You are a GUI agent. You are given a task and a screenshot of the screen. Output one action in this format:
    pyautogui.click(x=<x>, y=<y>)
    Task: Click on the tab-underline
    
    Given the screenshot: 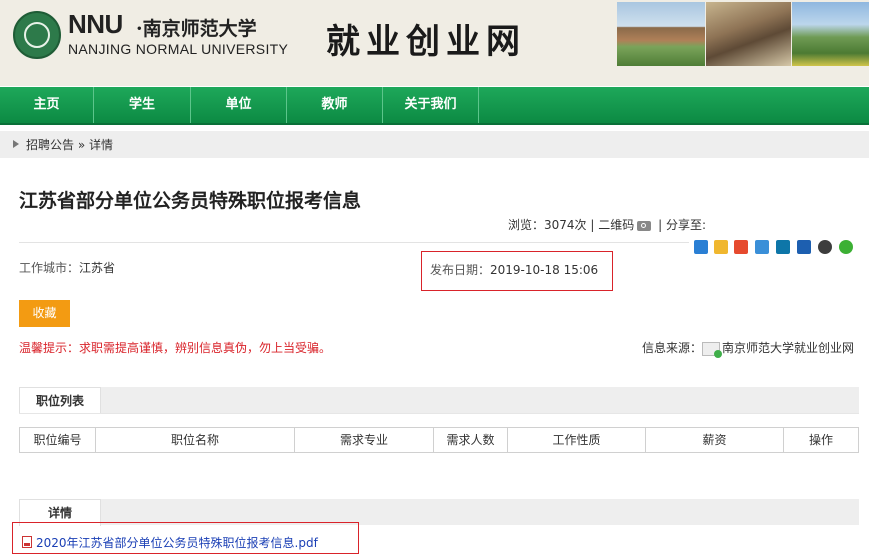 What is the action you would take?
    pyautogui.click(x=439, y=413)
    